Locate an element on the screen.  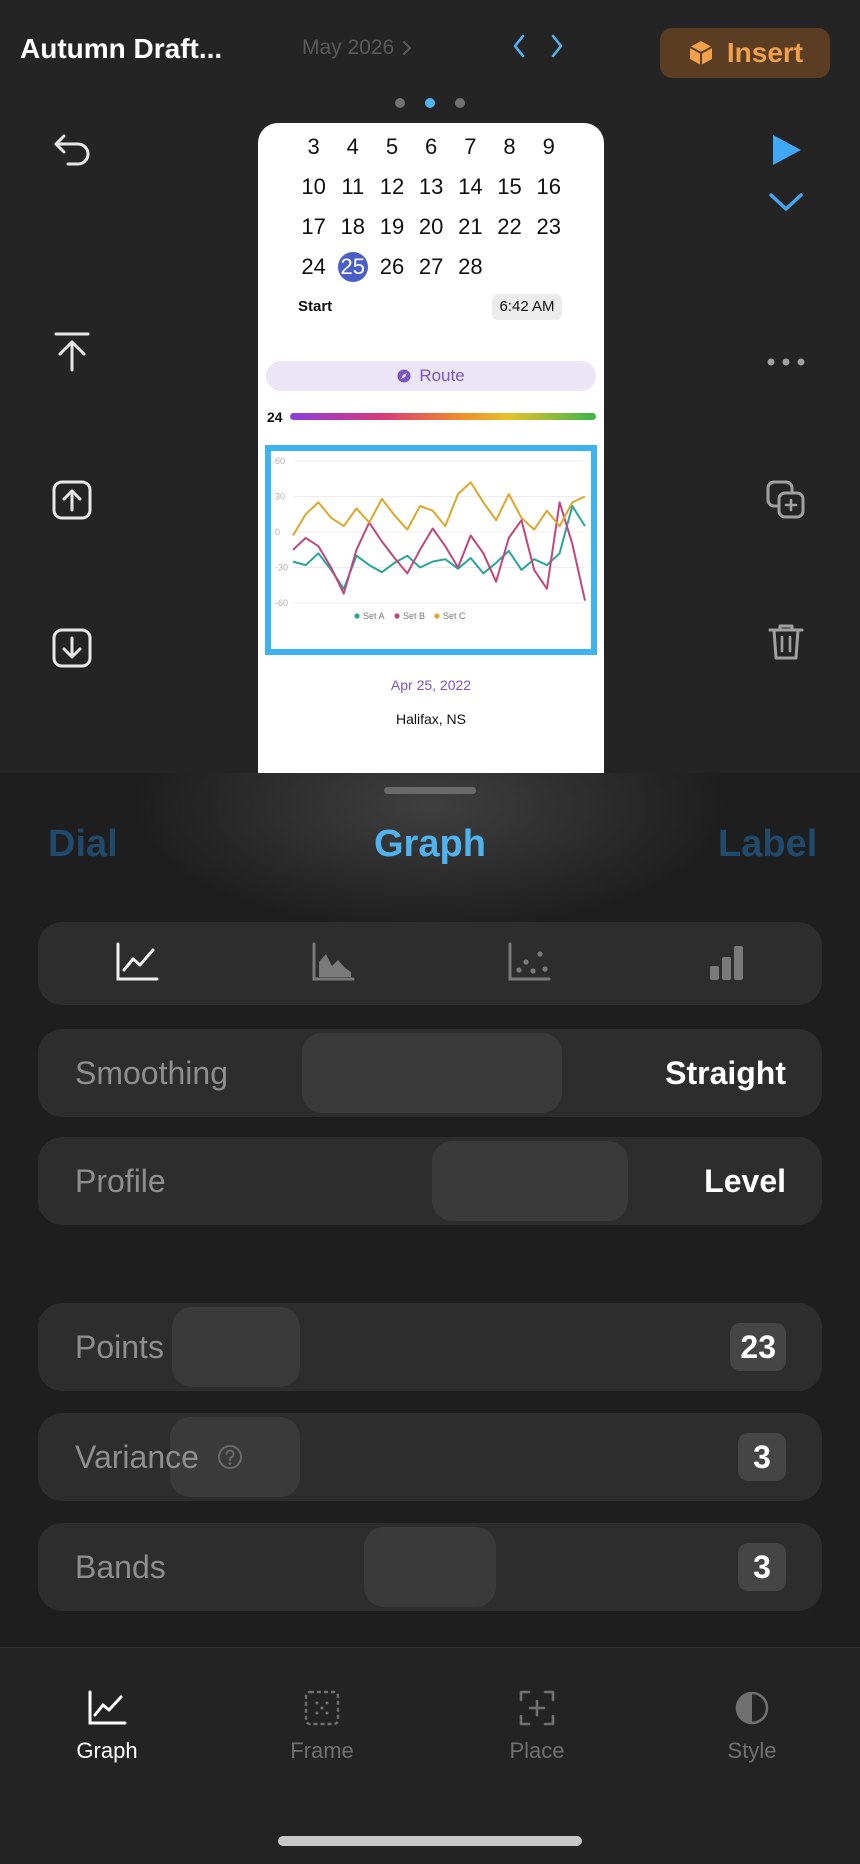
day-number: 18 is located at coordinates (353, 226).